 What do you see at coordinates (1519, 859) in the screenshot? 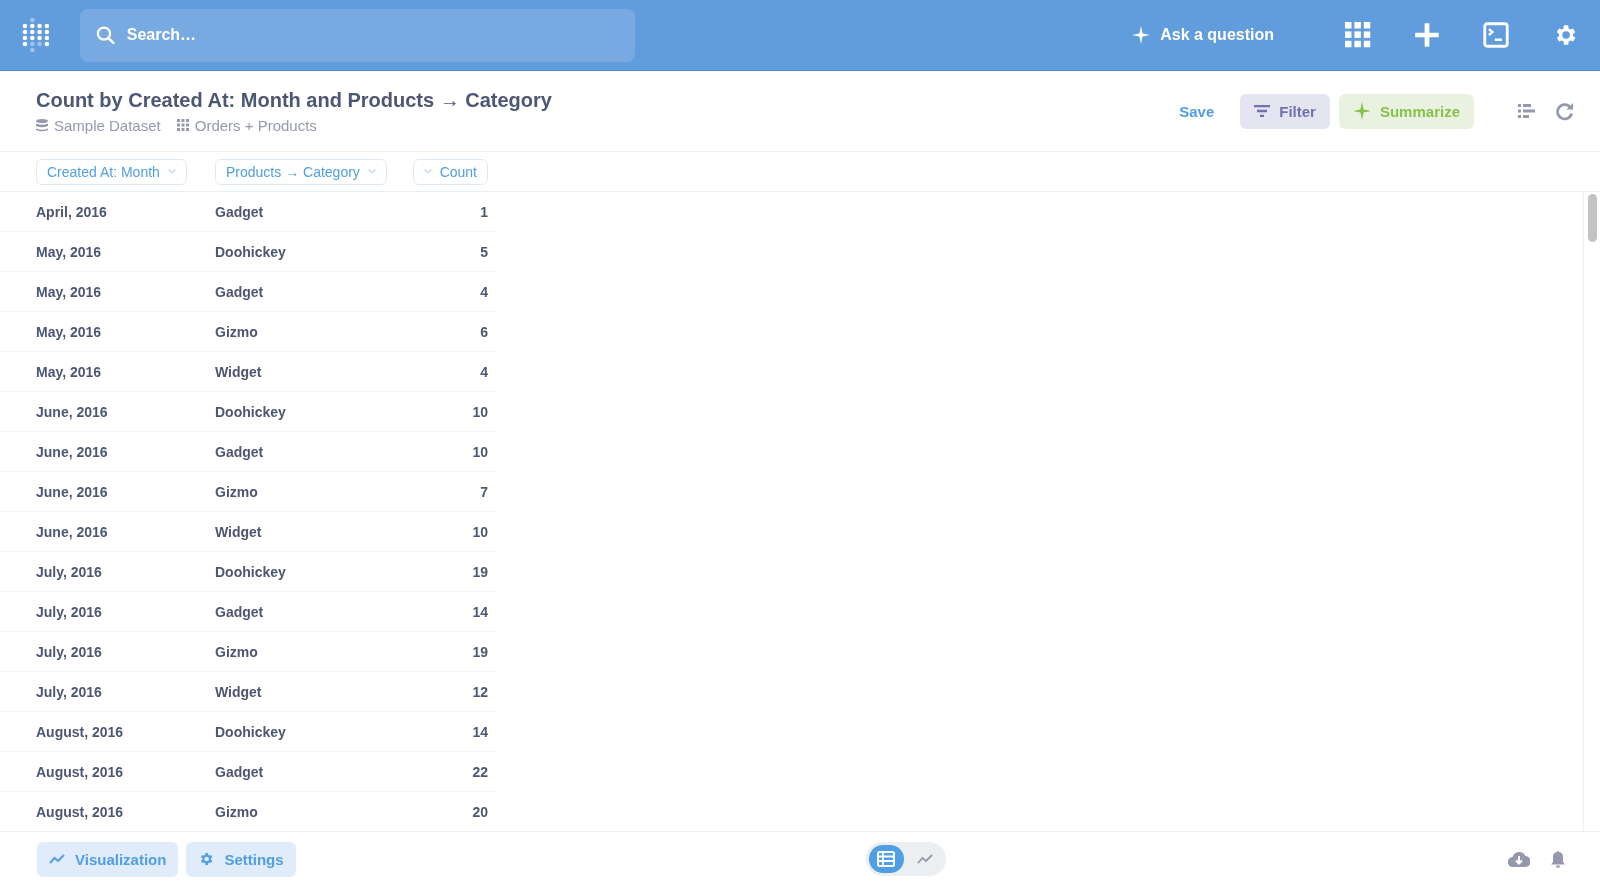
I see `cloud-download-icon` at bounding box center [1519, 859].